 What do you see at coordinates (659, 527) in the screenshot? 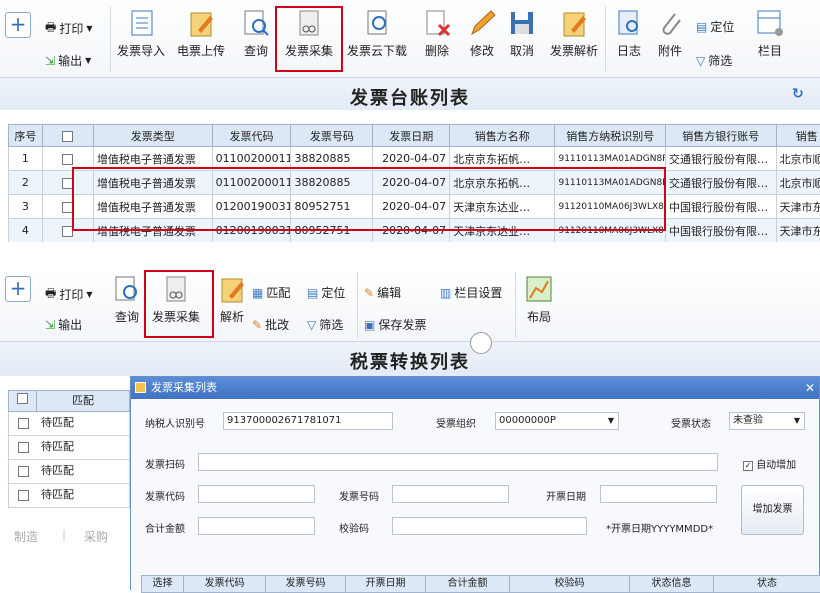
I see `date-format-hint: *开票日期YYYYMMDD*` at bounding box center [659, 527].